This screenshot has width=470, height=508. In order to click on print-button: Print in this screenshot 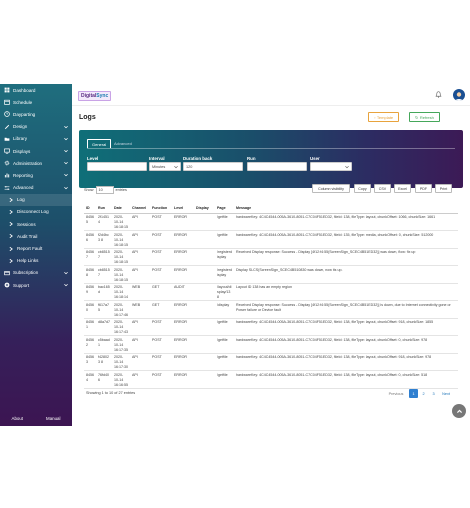, I will do `click(443, 188)`.